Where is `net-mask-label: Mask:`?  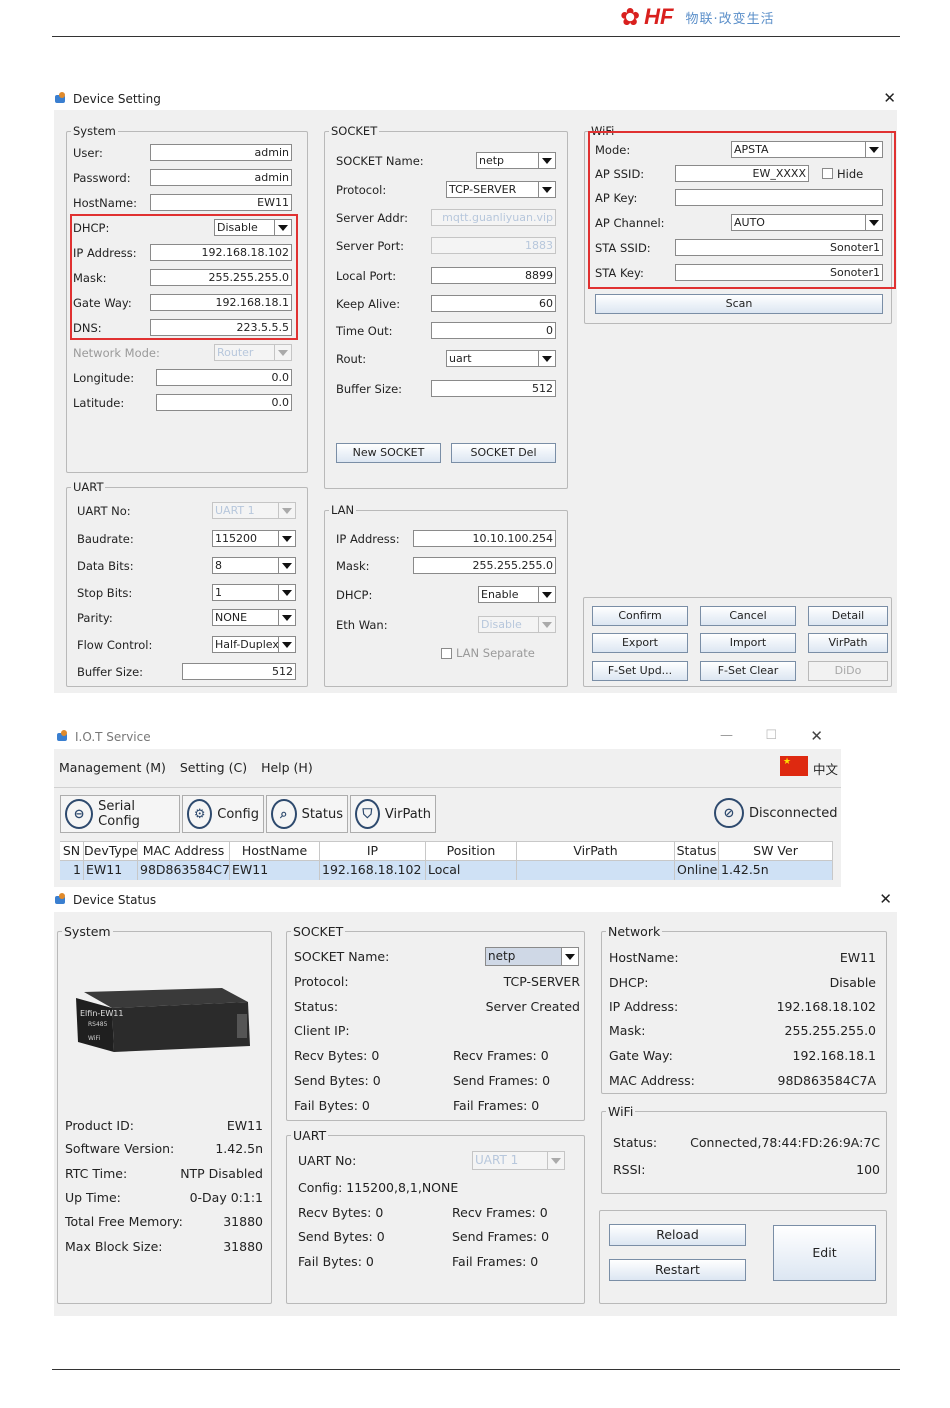
net-mask-label: Mask: is located at coordinates (627, 1030).